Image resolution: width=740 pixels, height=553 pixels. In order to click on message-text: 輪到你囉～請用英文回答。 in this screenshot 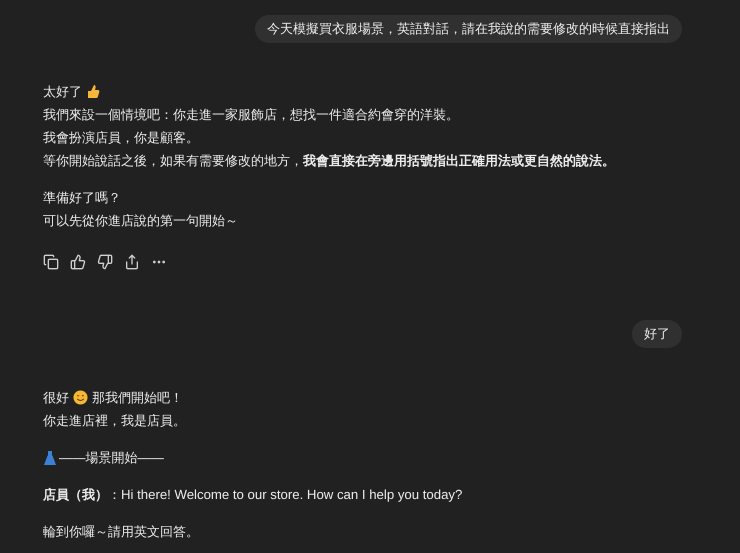, I will do `click(121, 532)`.